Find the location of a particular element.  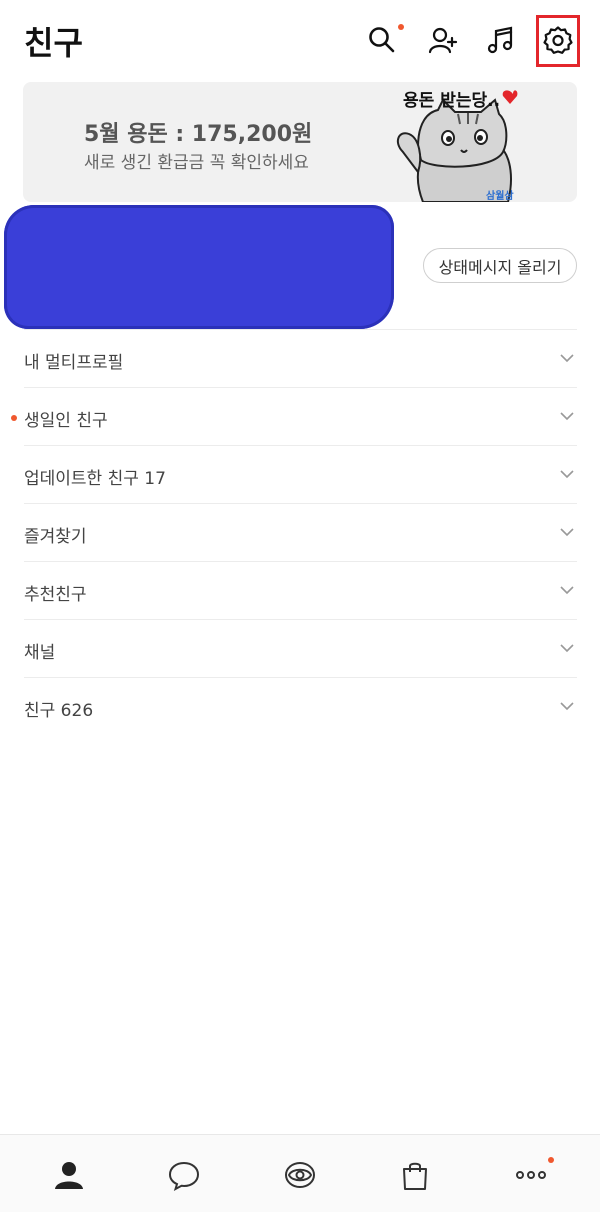

sticker-brand: 삼월삼 is located at coordinates (500, 196).